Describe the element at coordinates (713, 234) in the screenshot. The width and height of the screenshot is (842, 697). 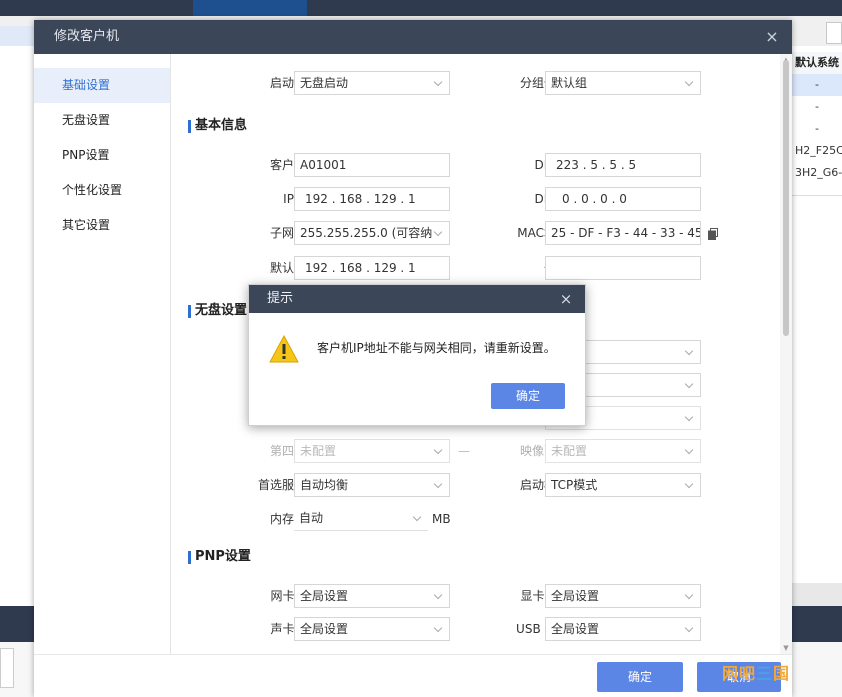
I see `copy-icon` at that location.